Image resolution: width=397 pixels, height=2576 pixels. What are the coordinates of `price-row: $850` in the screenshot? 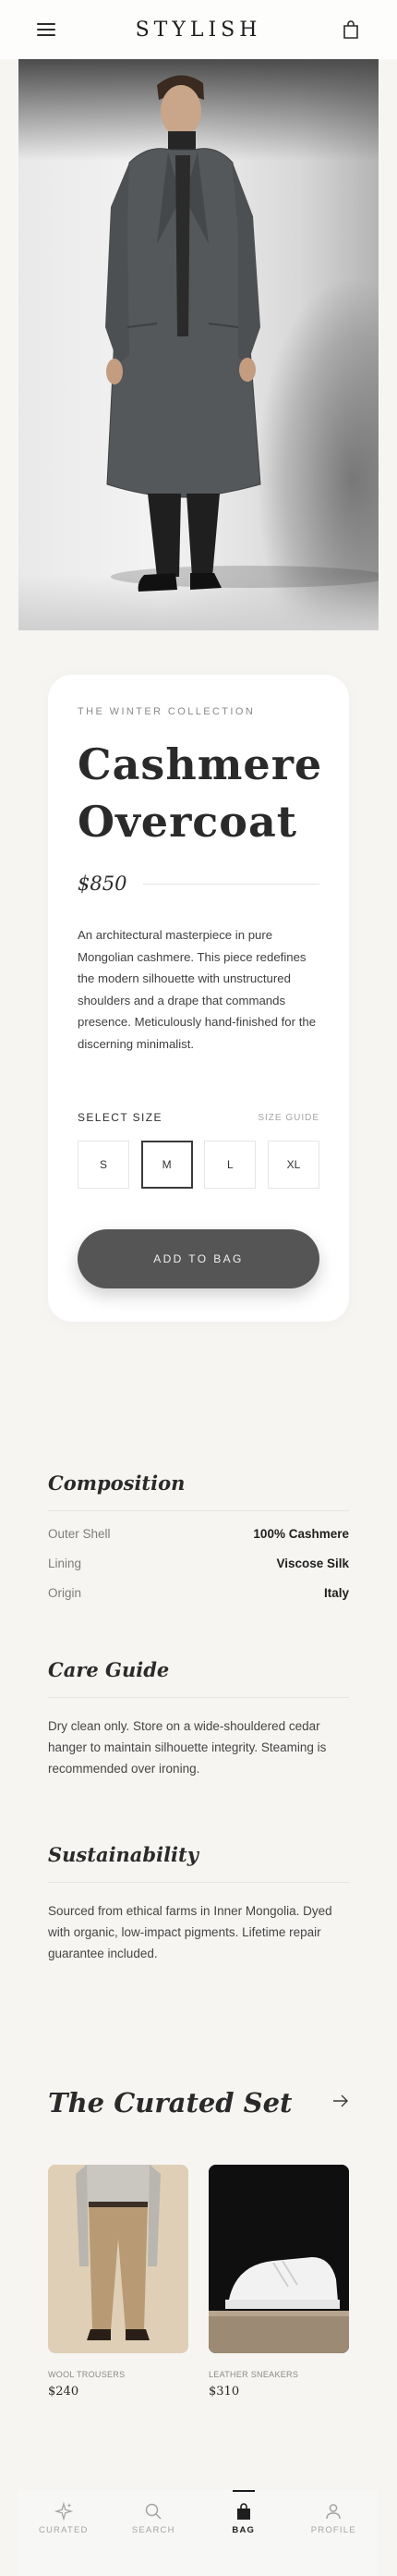 It's located at (198, 884).